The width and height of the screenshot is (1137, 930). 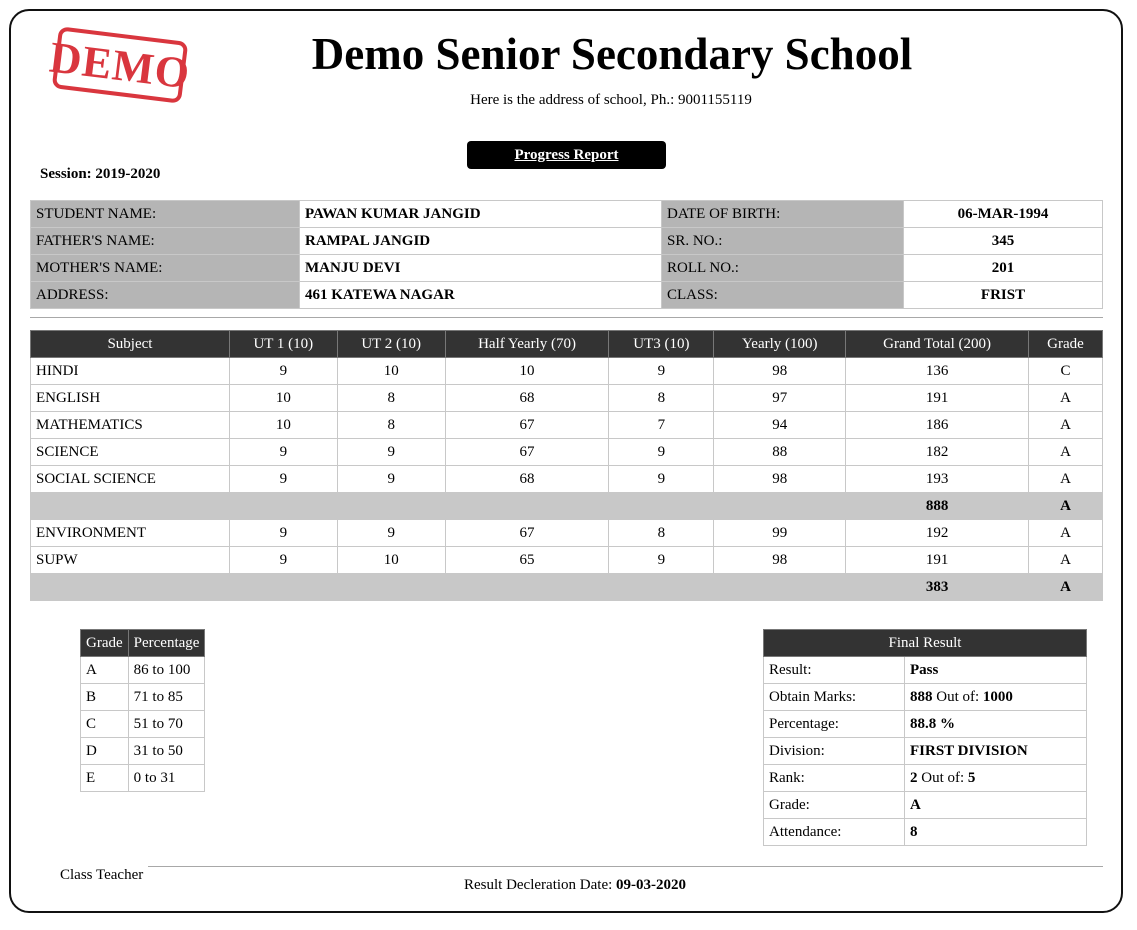 What do you see at coordinates (782, 268) in the screenshot?
I see `roll-no-label: ROLL NO.:` at bounding box center [782, 268].